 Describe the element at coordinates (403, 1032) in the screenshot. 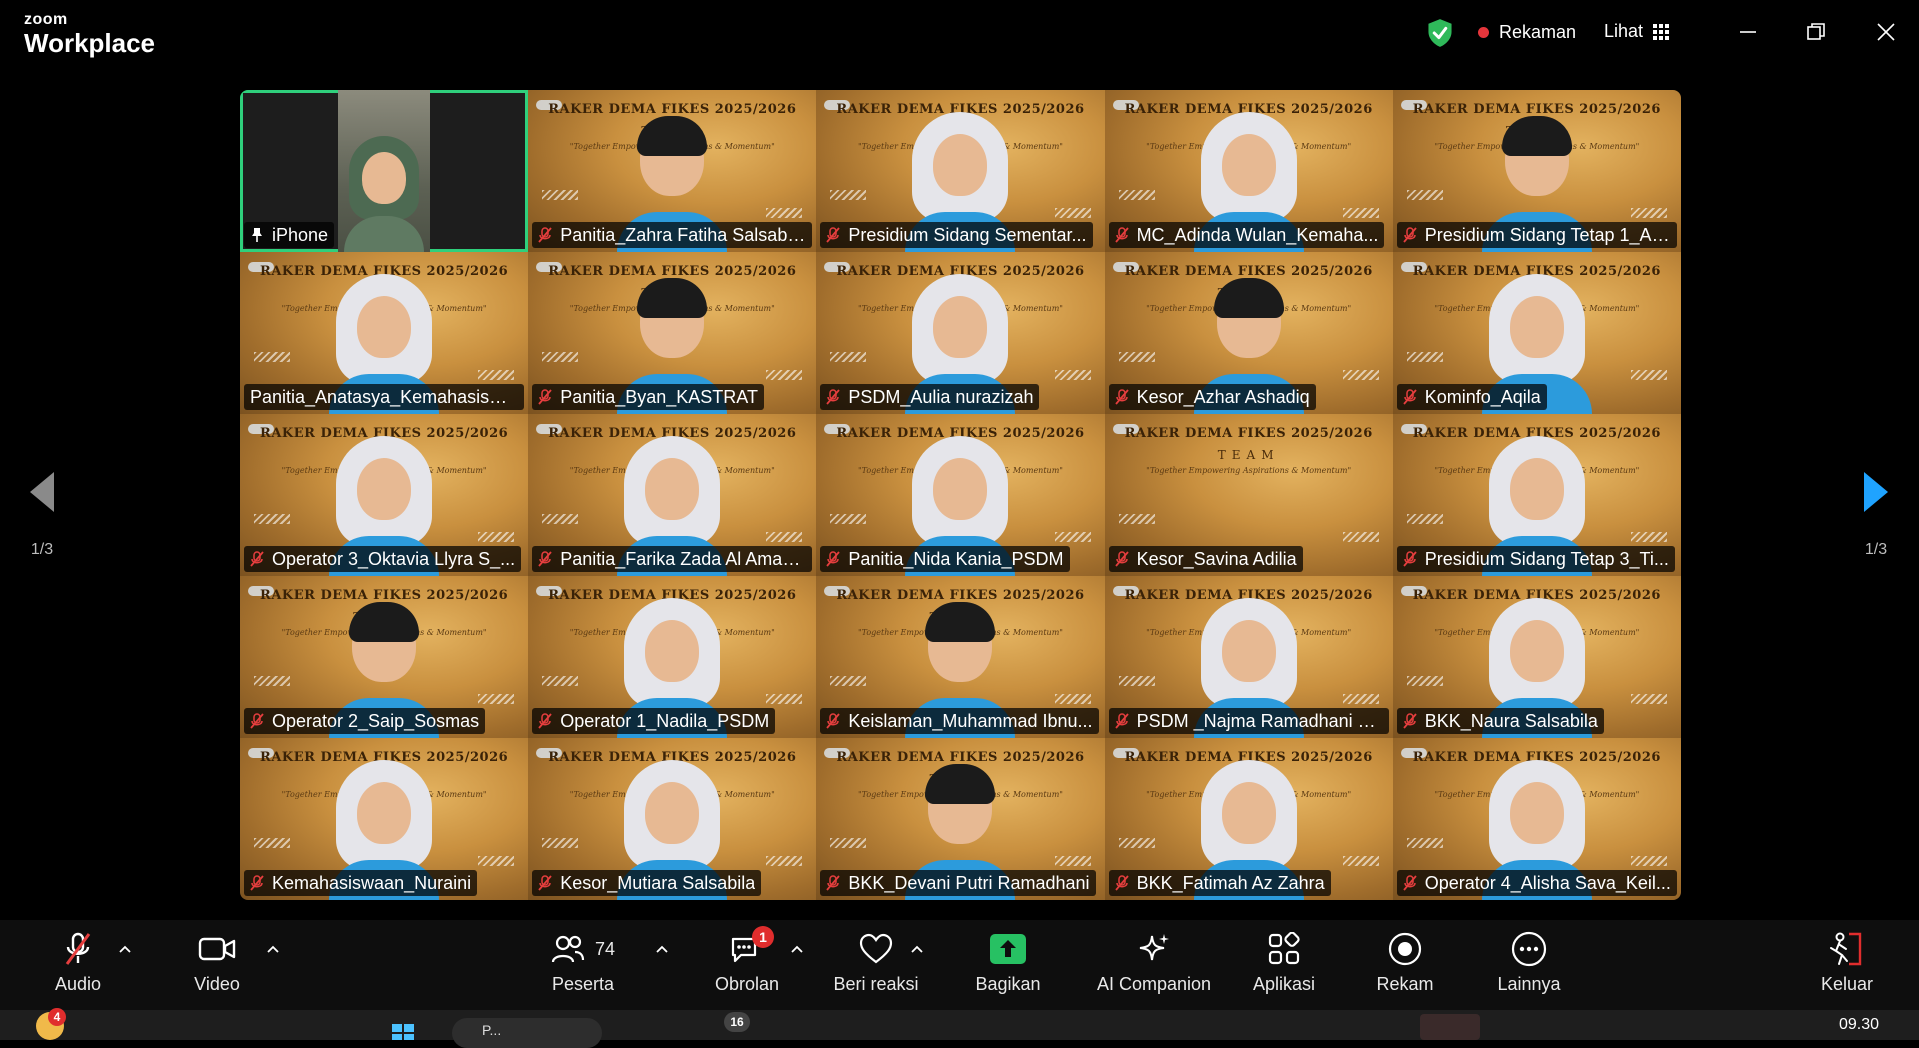

I see `windows-start-icon` at that location.